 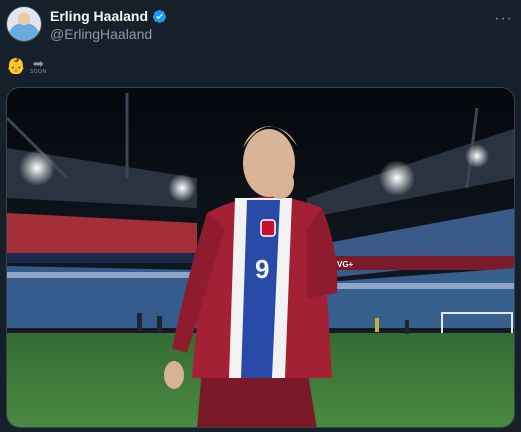 What do you see at coordinates (38, 72) in the screenshot?
I see `soon-caption: SOON` at bounding box center [38, 72].